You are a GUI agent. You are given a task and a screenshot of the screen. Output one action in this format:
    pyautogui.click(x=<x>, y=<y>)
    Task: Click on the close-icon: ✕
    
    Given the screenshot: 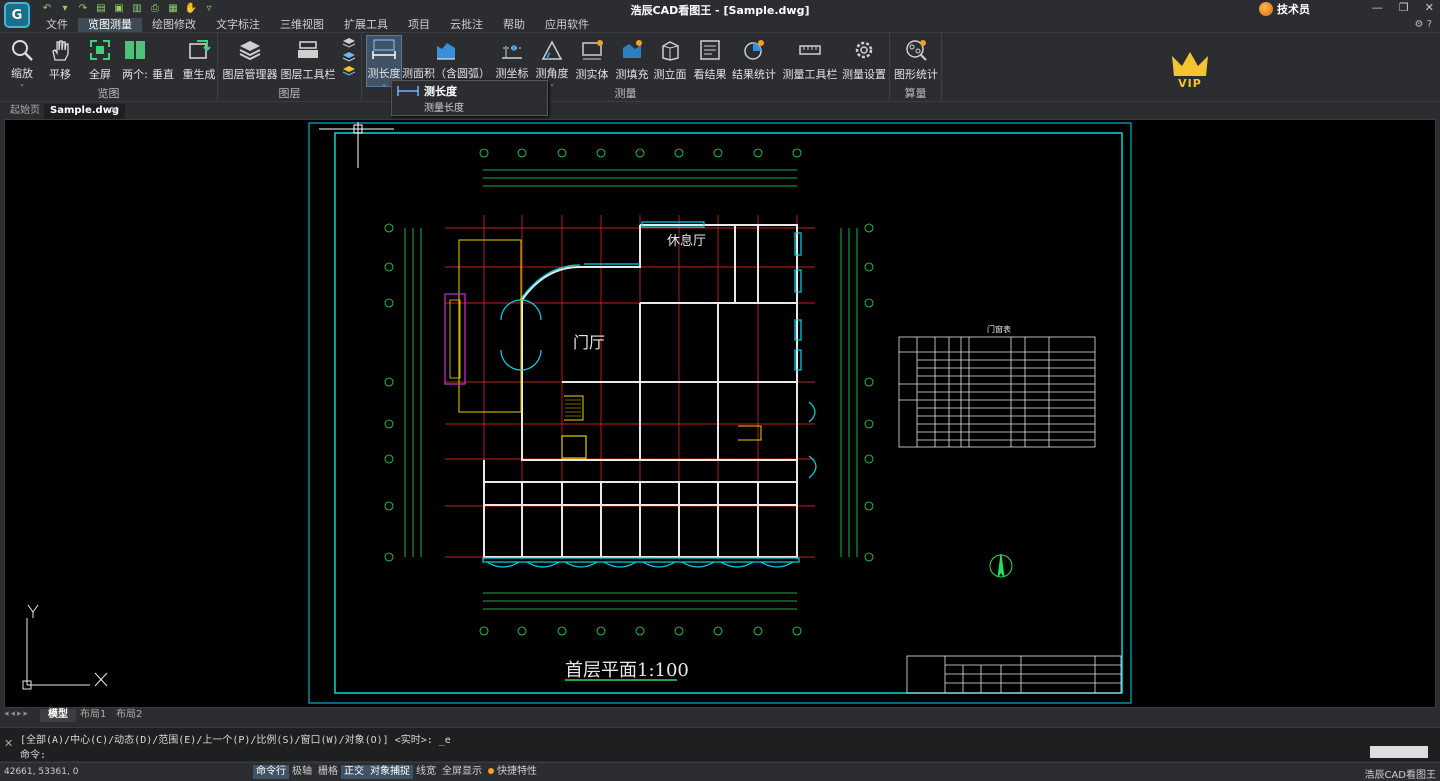 What is the action you would take?
    pyautogui.click(x=1429, y=7)
    